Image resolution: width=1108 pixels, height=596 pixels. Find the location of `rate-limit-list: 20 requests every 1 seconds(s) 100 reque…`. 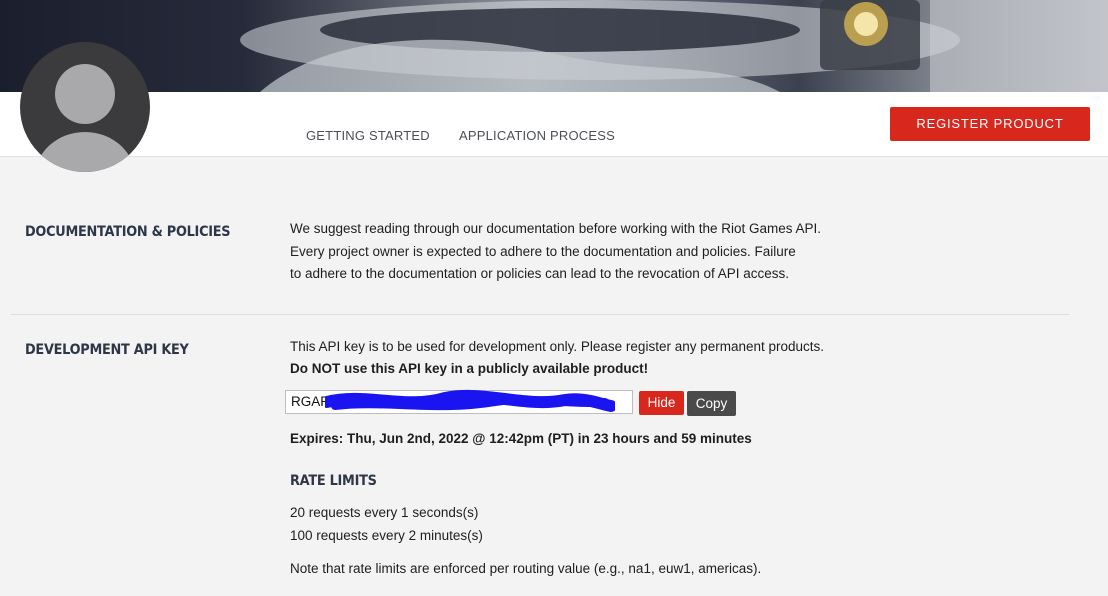

rate-limit-list: 20 requests every 1 seconds(s) 100 reque… is located at coordinates (386, 524).